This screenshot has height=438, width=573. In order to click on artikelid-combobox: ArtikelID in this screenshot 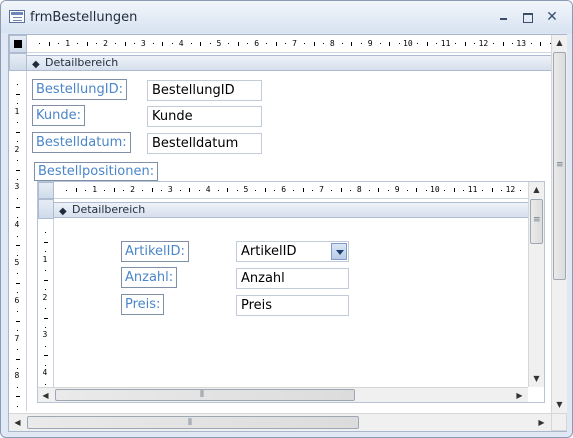, I will do `click(292, 251)`.